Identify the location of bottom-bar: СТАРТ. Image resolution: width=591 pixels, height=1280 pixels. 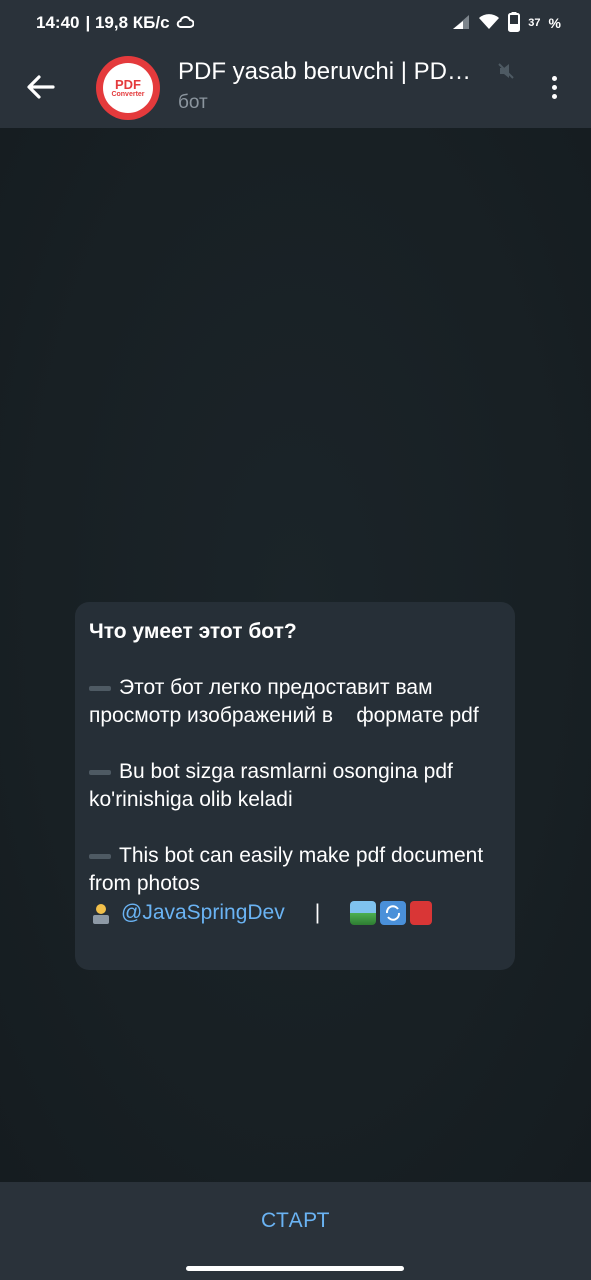
(295, 1231).